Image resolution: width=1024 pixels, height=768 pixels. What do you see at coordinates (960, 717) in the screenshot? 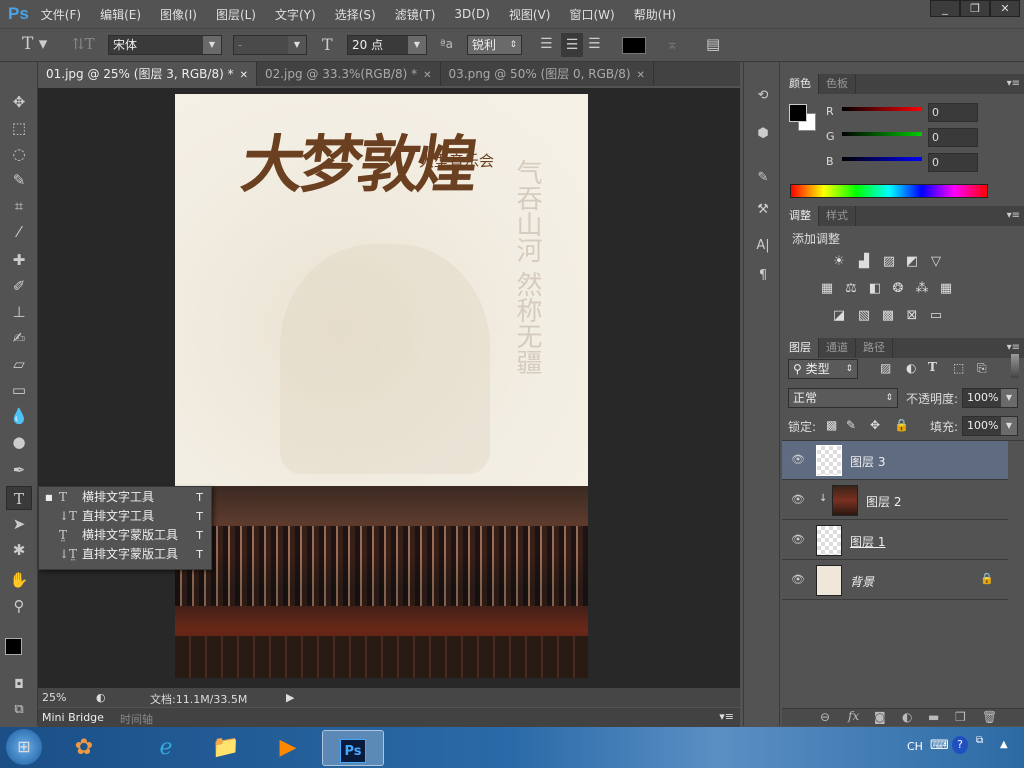
I see `new-layer-icon: ❐` at bounding box center [960, 717].